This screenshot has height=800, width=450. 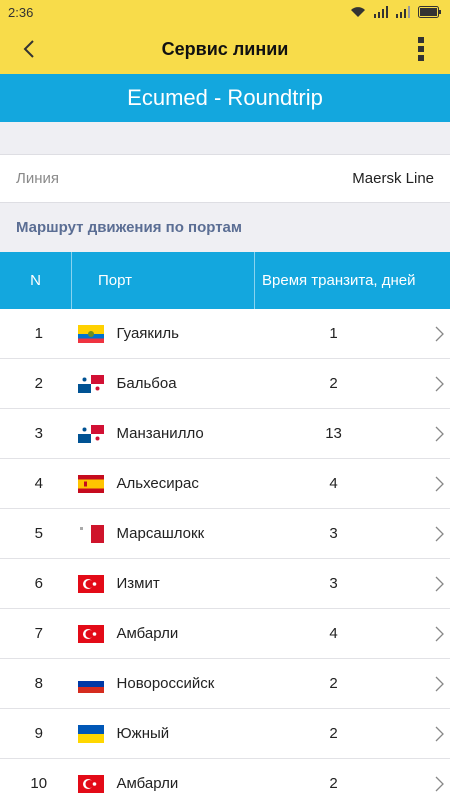 What do you see at coordinates (38, 383) in the screenshot?
I see `row-number: 2` at bounding box center [38, 383].